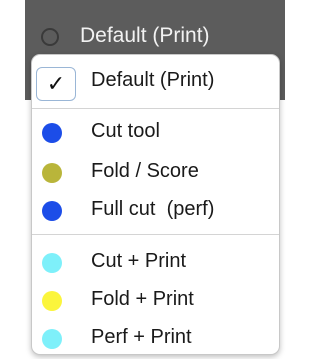 Image resolution: width=320 pixels, height=359 pixels. I want to click on menu-item-label: Cut tool, so click(125, 131).